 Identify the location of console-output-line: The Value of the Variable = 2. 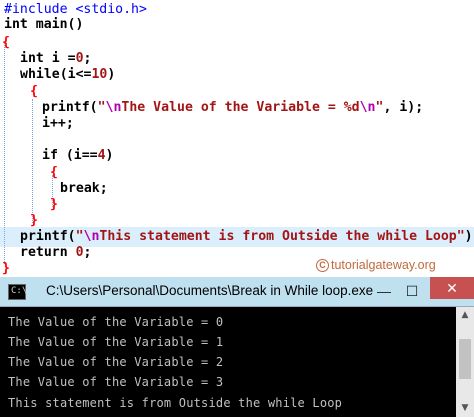
(116, 362).